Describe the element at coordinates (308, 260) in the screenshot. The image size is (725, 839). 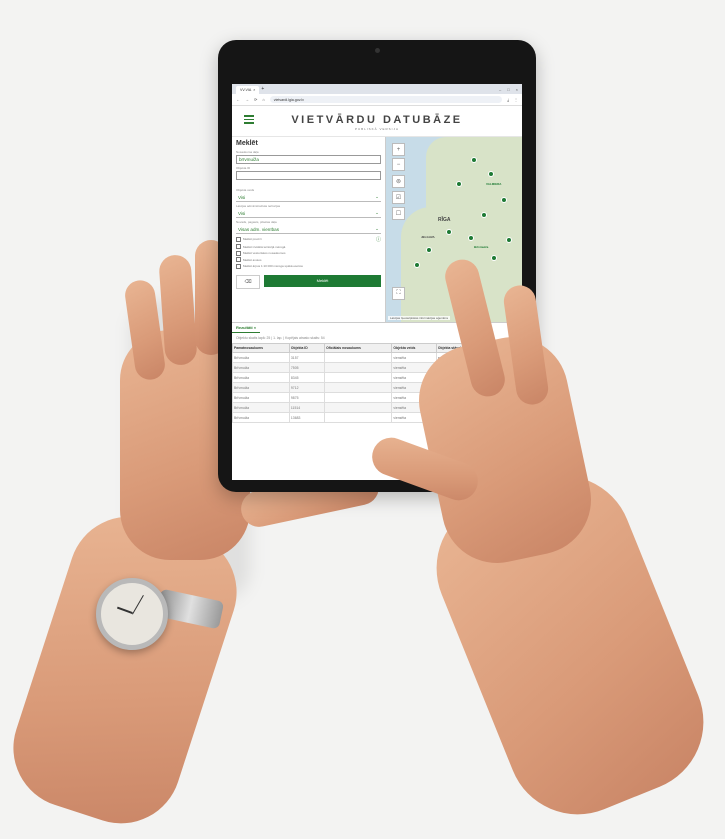
I see `checkbox-sources: Meklēt avotos` at that location.